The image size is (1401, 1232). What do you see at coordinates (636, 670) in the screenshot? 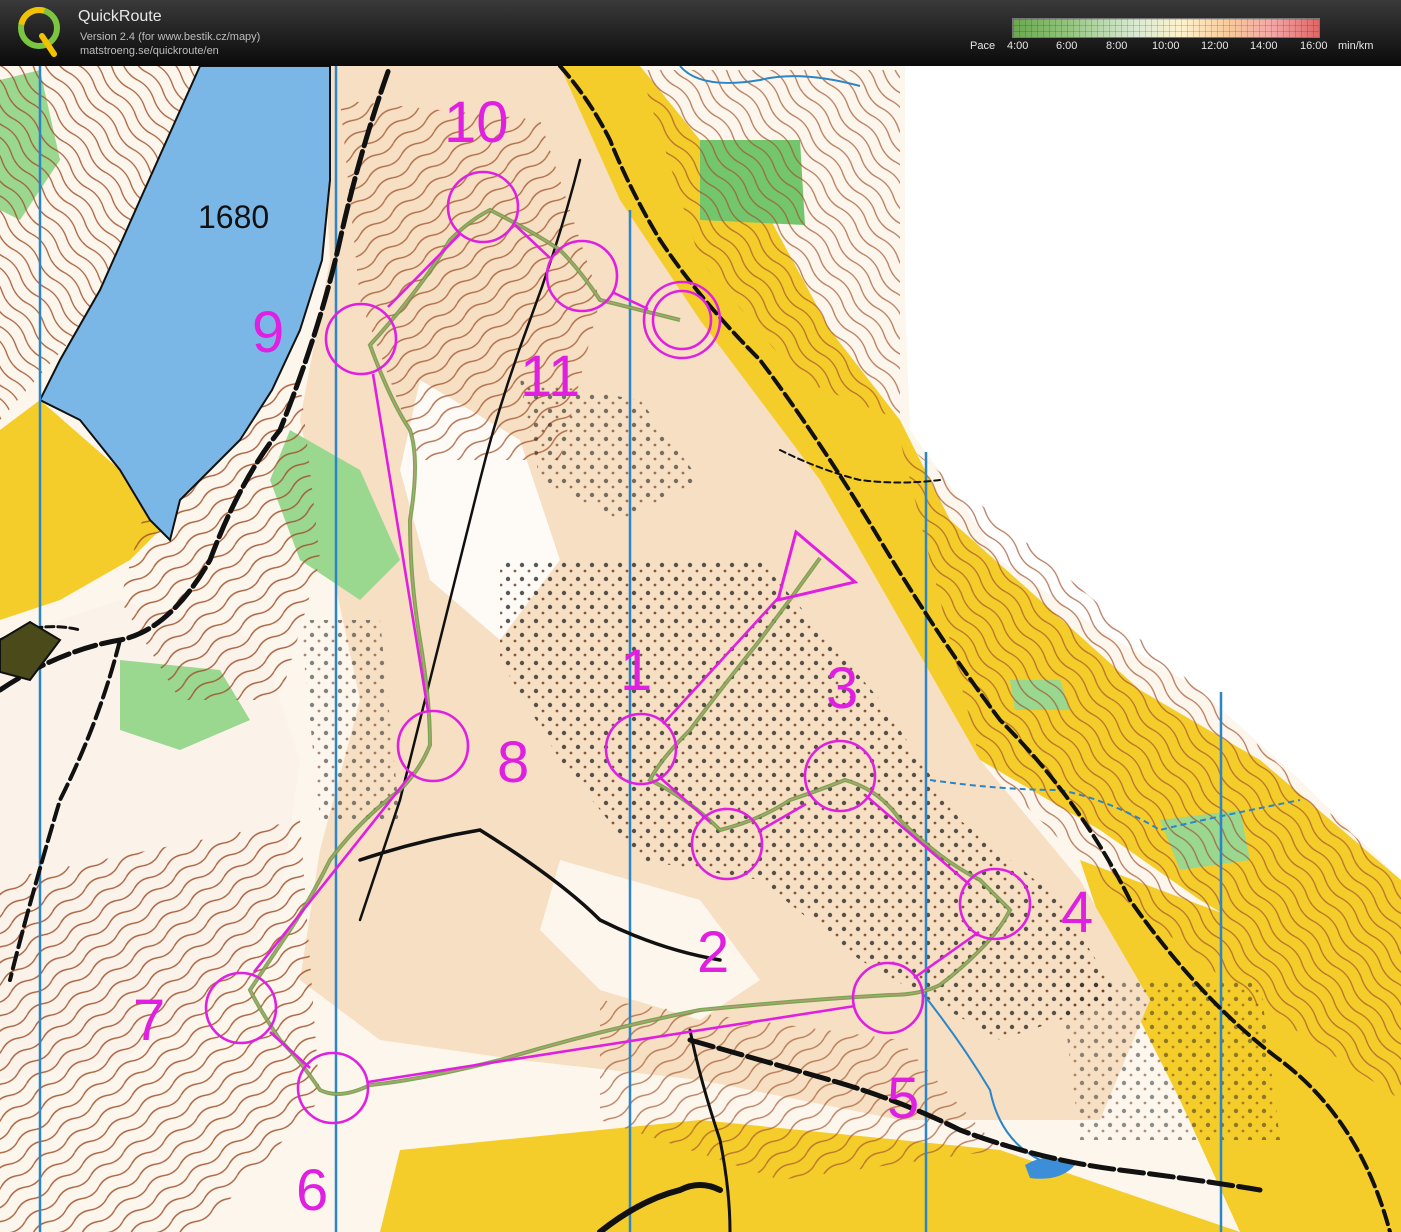
I see `control-number-1: 1` at bounding box center [636, 670].